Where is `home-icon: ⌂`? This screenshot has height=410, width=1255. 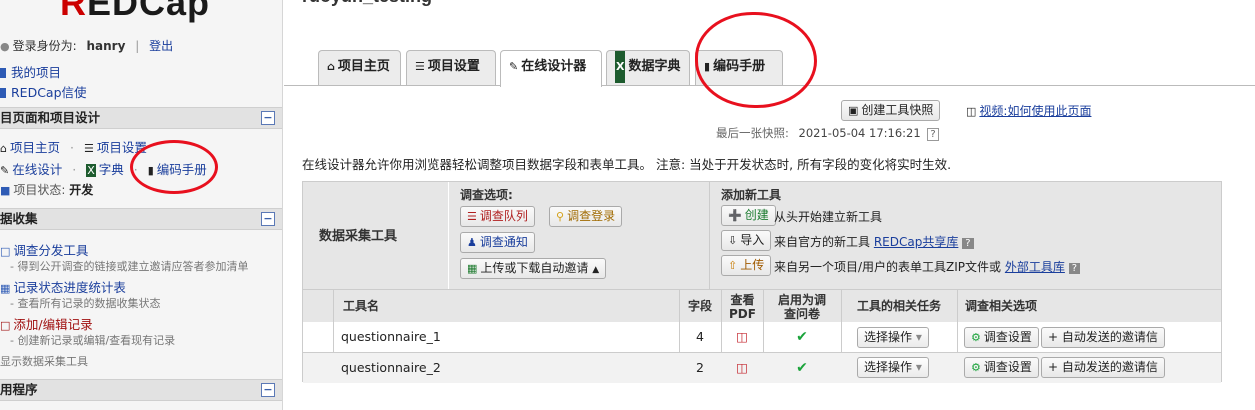
home-icon: ⌂ is located at coordinates (331, 66).